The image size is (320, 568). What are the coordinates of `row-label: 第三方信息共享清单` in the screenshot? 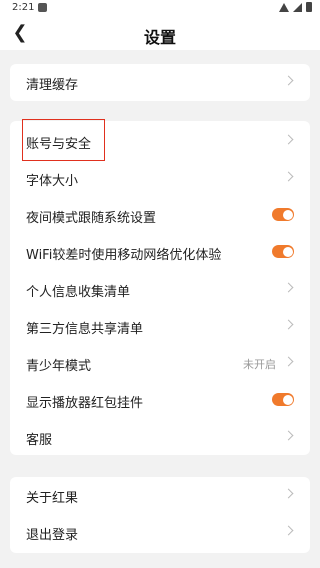 It's located at (85, 329).